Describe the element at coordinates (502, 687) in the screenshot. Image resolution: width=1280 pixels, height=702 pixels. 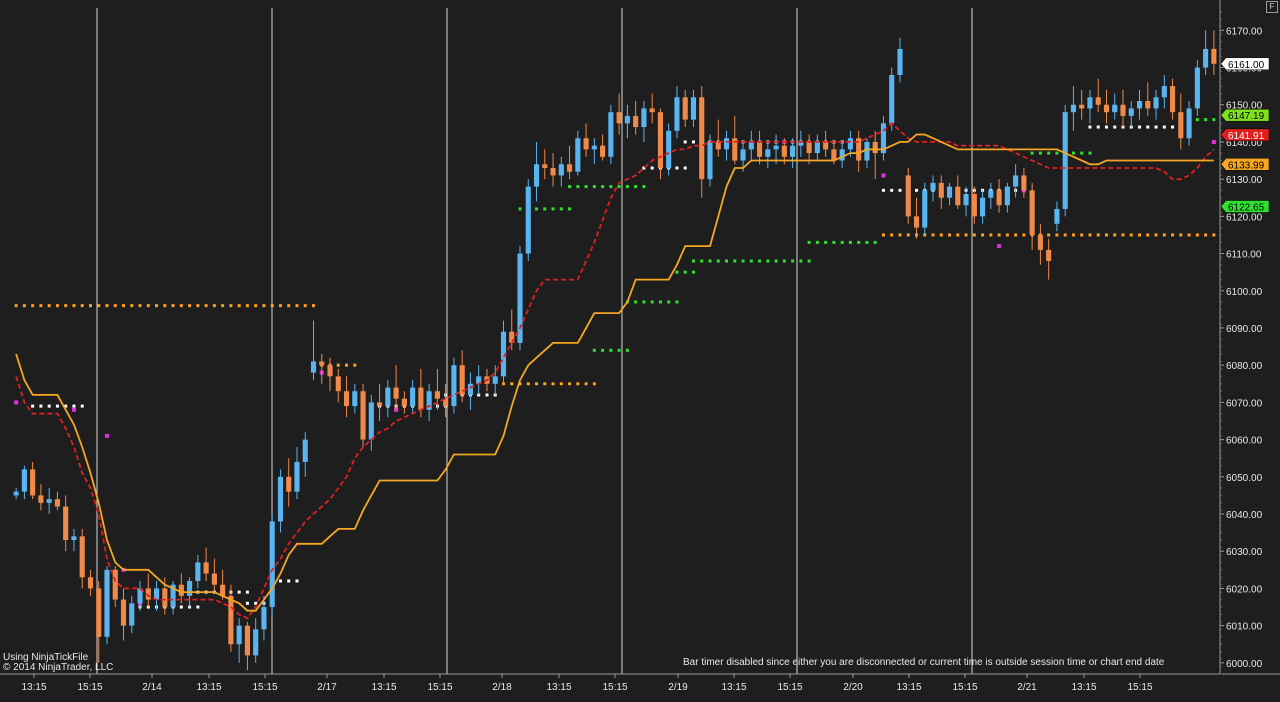
I see `x-tick-label: 2/18` at that location.